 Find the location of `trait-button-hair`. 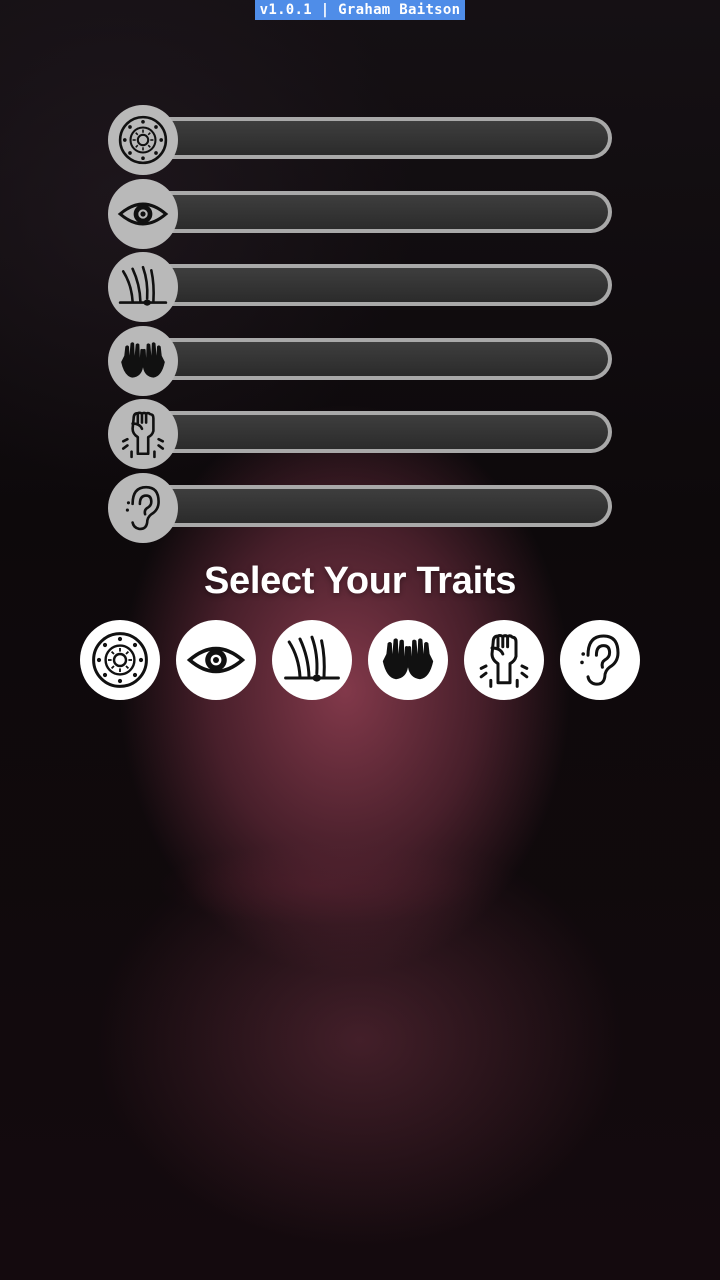

trait-button-hair is located at coordinates (312, 660).